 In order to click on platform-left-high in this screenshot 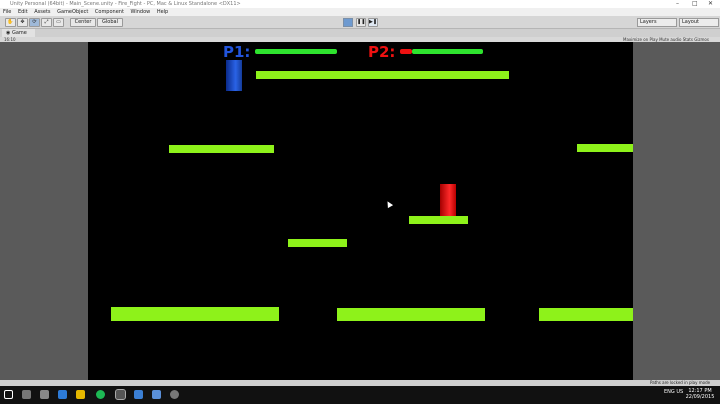, I will do `click(221, 149)`.